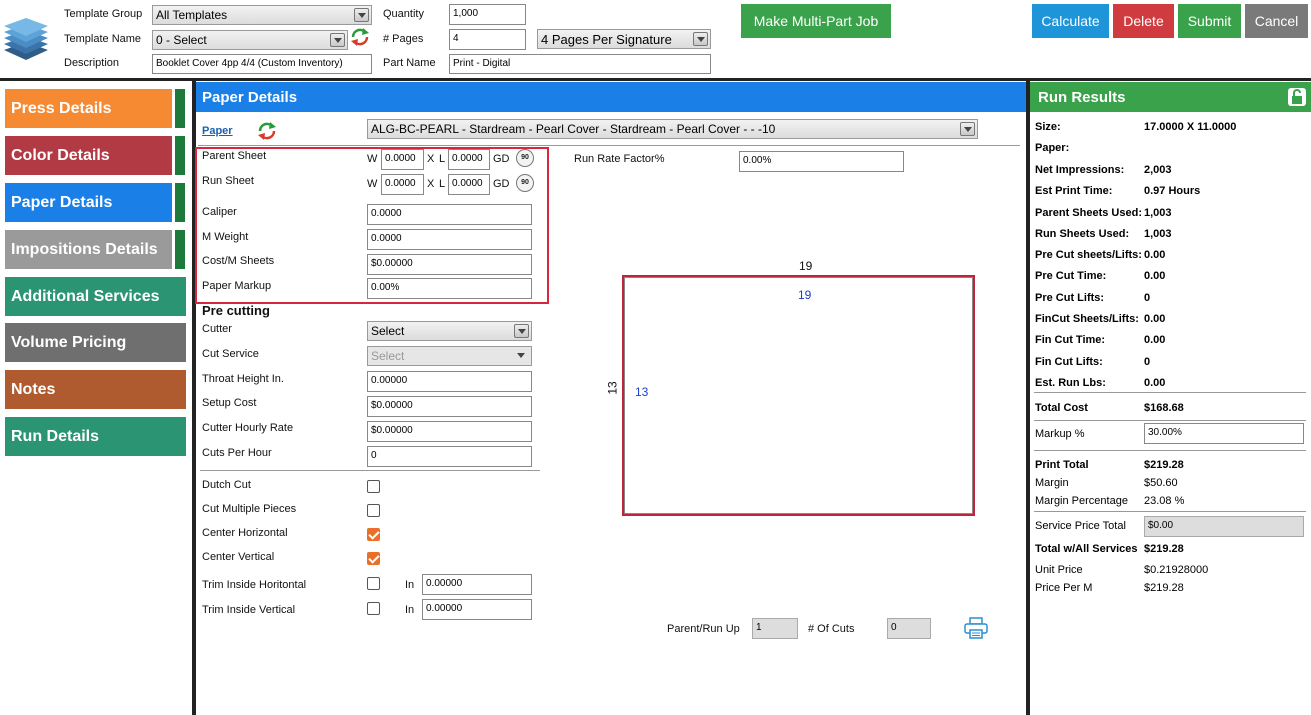 Image resolution: width=1311 pixels, height=715 pixels. I want to click on sidebar-item-additional-services: Additional Services, so click(95, 296).